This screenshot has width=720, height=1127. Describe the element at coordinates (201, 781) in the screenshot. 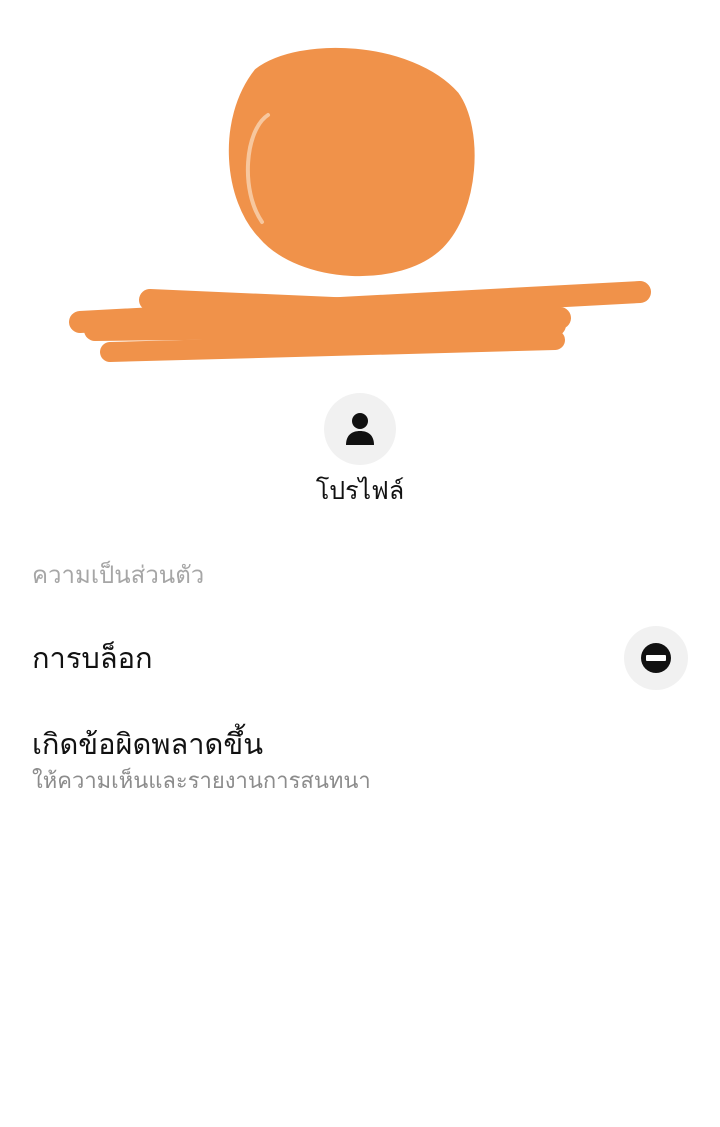

I see `report-subtitle: ให้ความเห็นและรายงานการสนทนา` at that location.